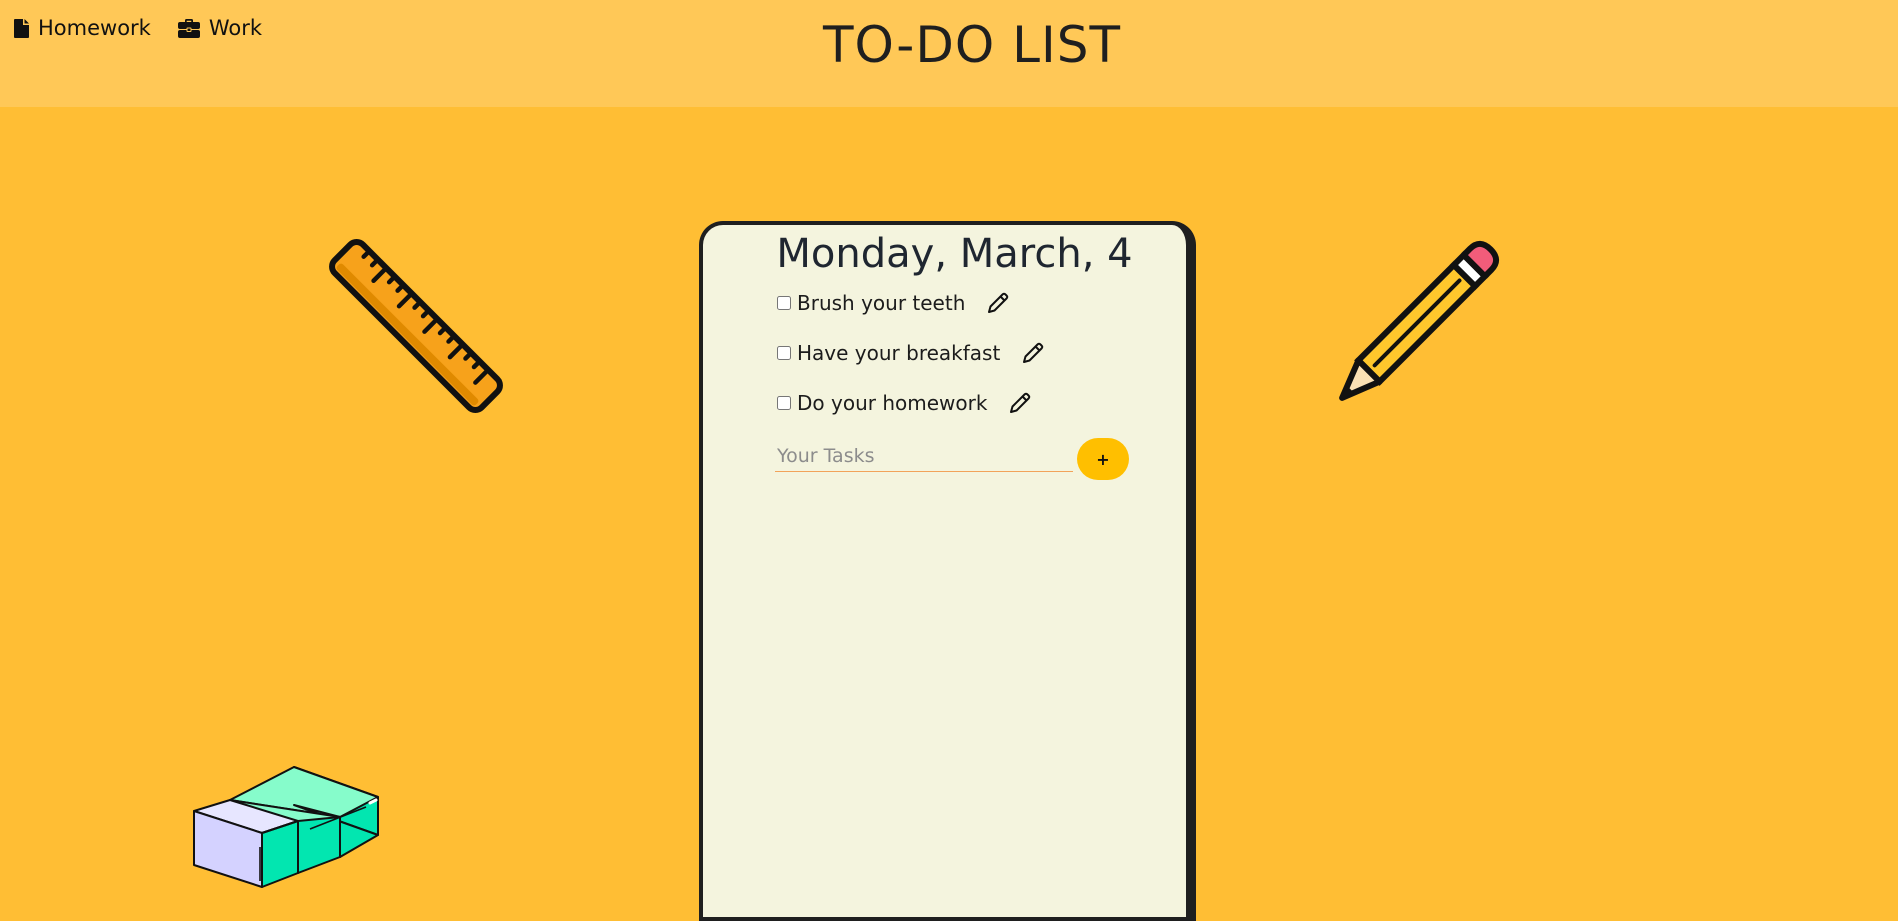 The height and width of the screenshot is (921, 1898). I want to click on task-label: Brush your teeth, so click(881, 303).